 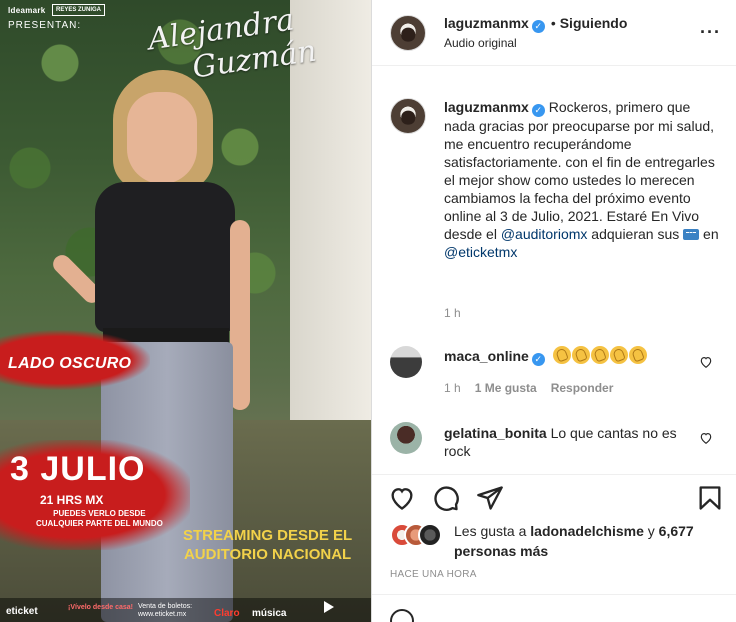 What do you see at coordinates (162, 614) in the screenshot?
I see `ticket-sales-url: www.eticket.mx` at bounding box center [162, 614].